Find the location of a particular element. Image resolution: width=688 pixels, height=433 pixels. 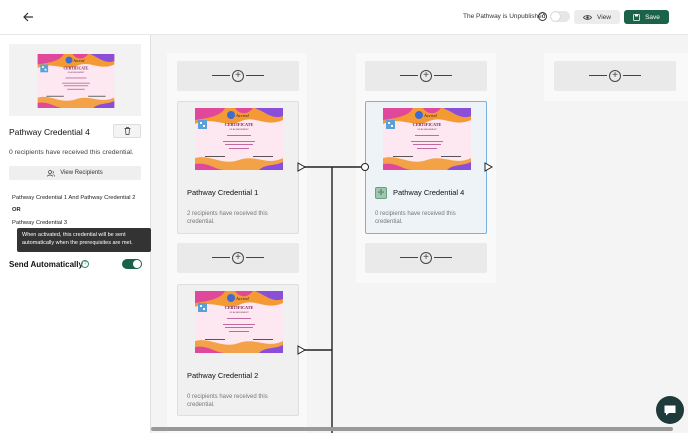

send-automatically-toggle is located at coordinates (132, 264).